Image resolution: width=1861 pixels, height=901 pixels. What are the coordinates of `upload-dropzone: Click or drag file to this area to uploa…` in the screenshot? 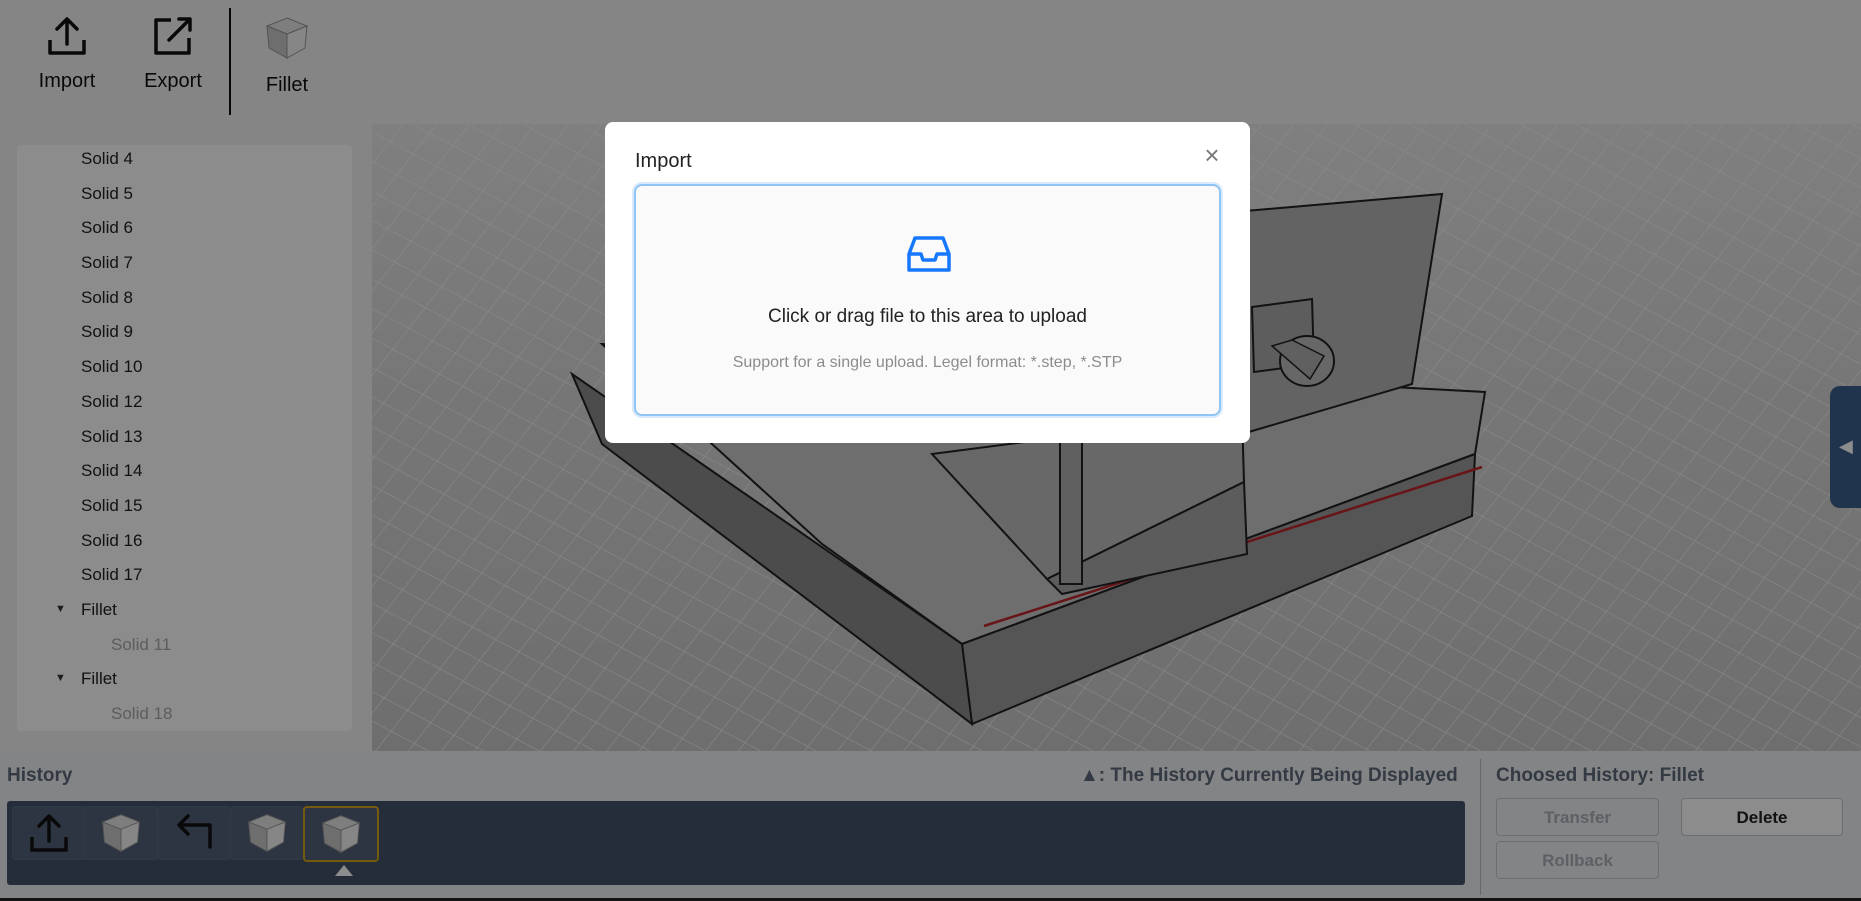 It's located at (927, 300).